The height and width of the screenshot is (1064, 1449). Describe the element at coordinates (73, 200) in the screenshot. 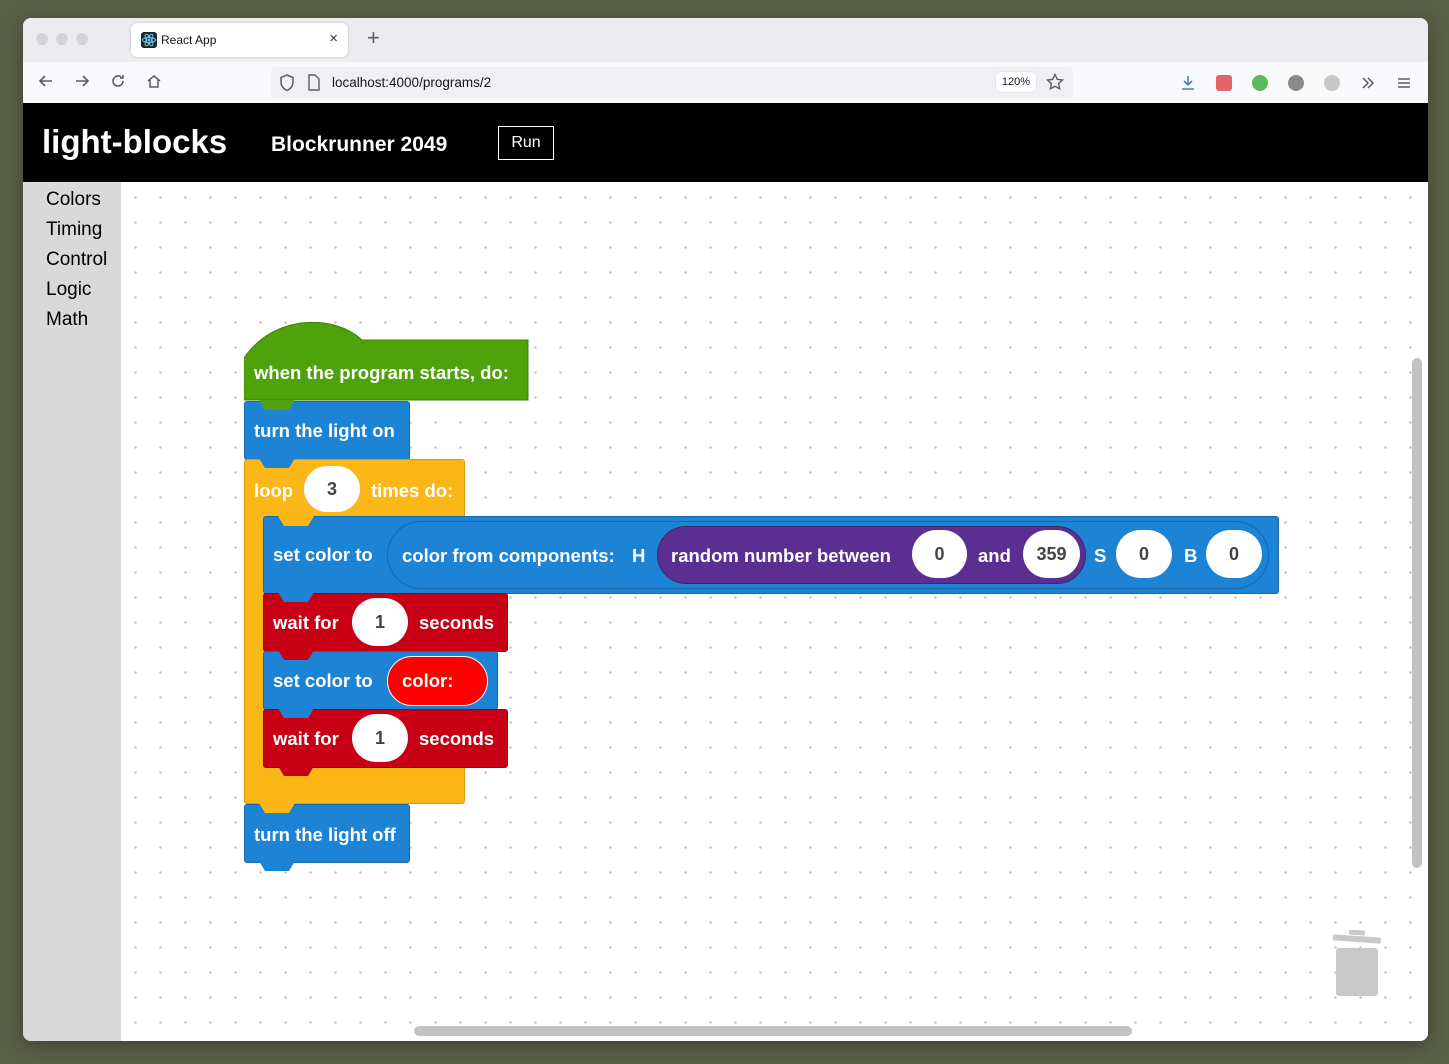

I see `category-colors: Colors` at that location.